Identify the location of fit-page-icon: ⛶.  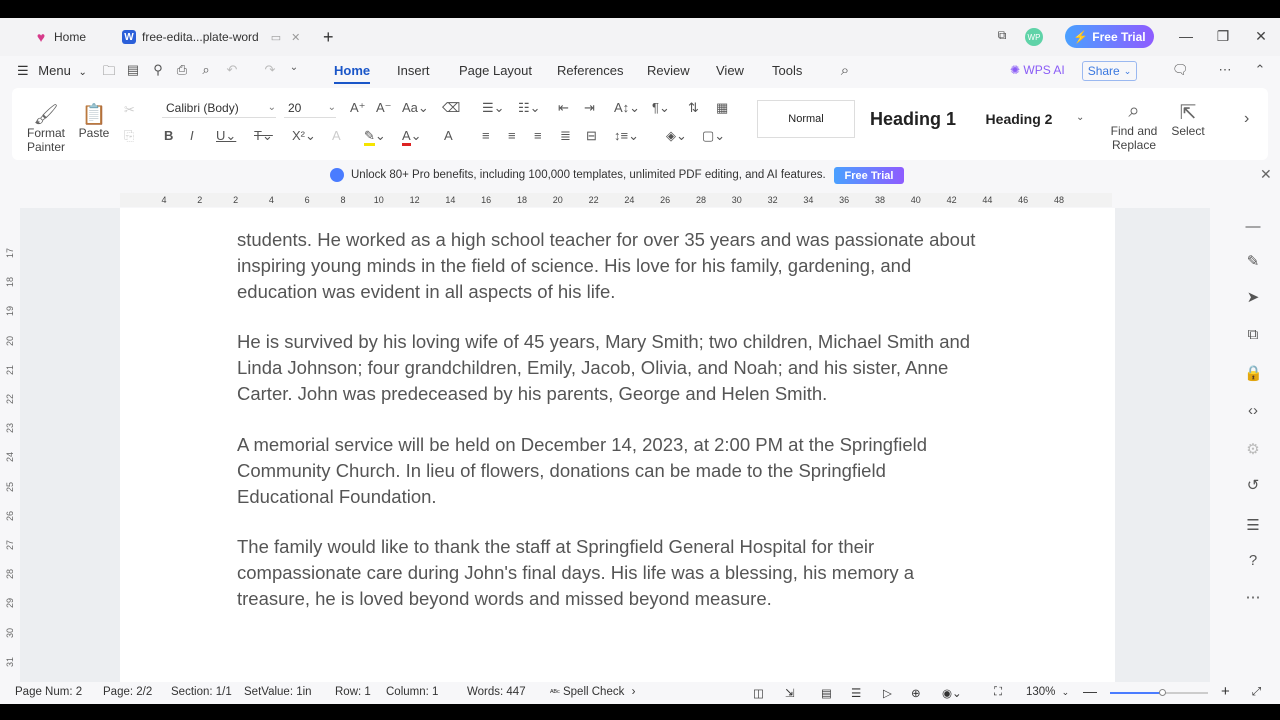
(998, 692).